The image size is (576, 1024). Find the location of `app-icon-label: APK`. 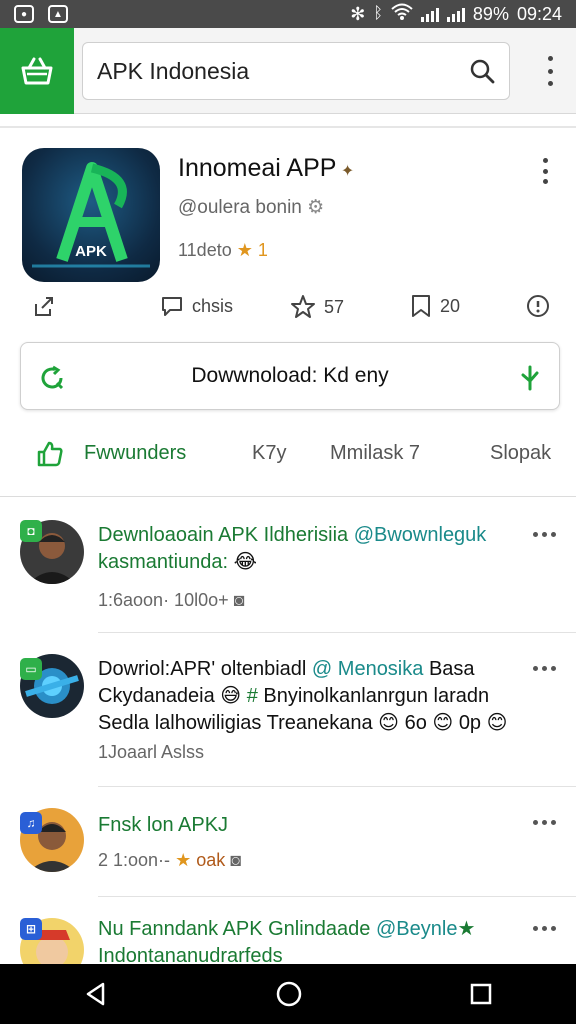

app-icon-label: APK is located at coordinates (91, 251).